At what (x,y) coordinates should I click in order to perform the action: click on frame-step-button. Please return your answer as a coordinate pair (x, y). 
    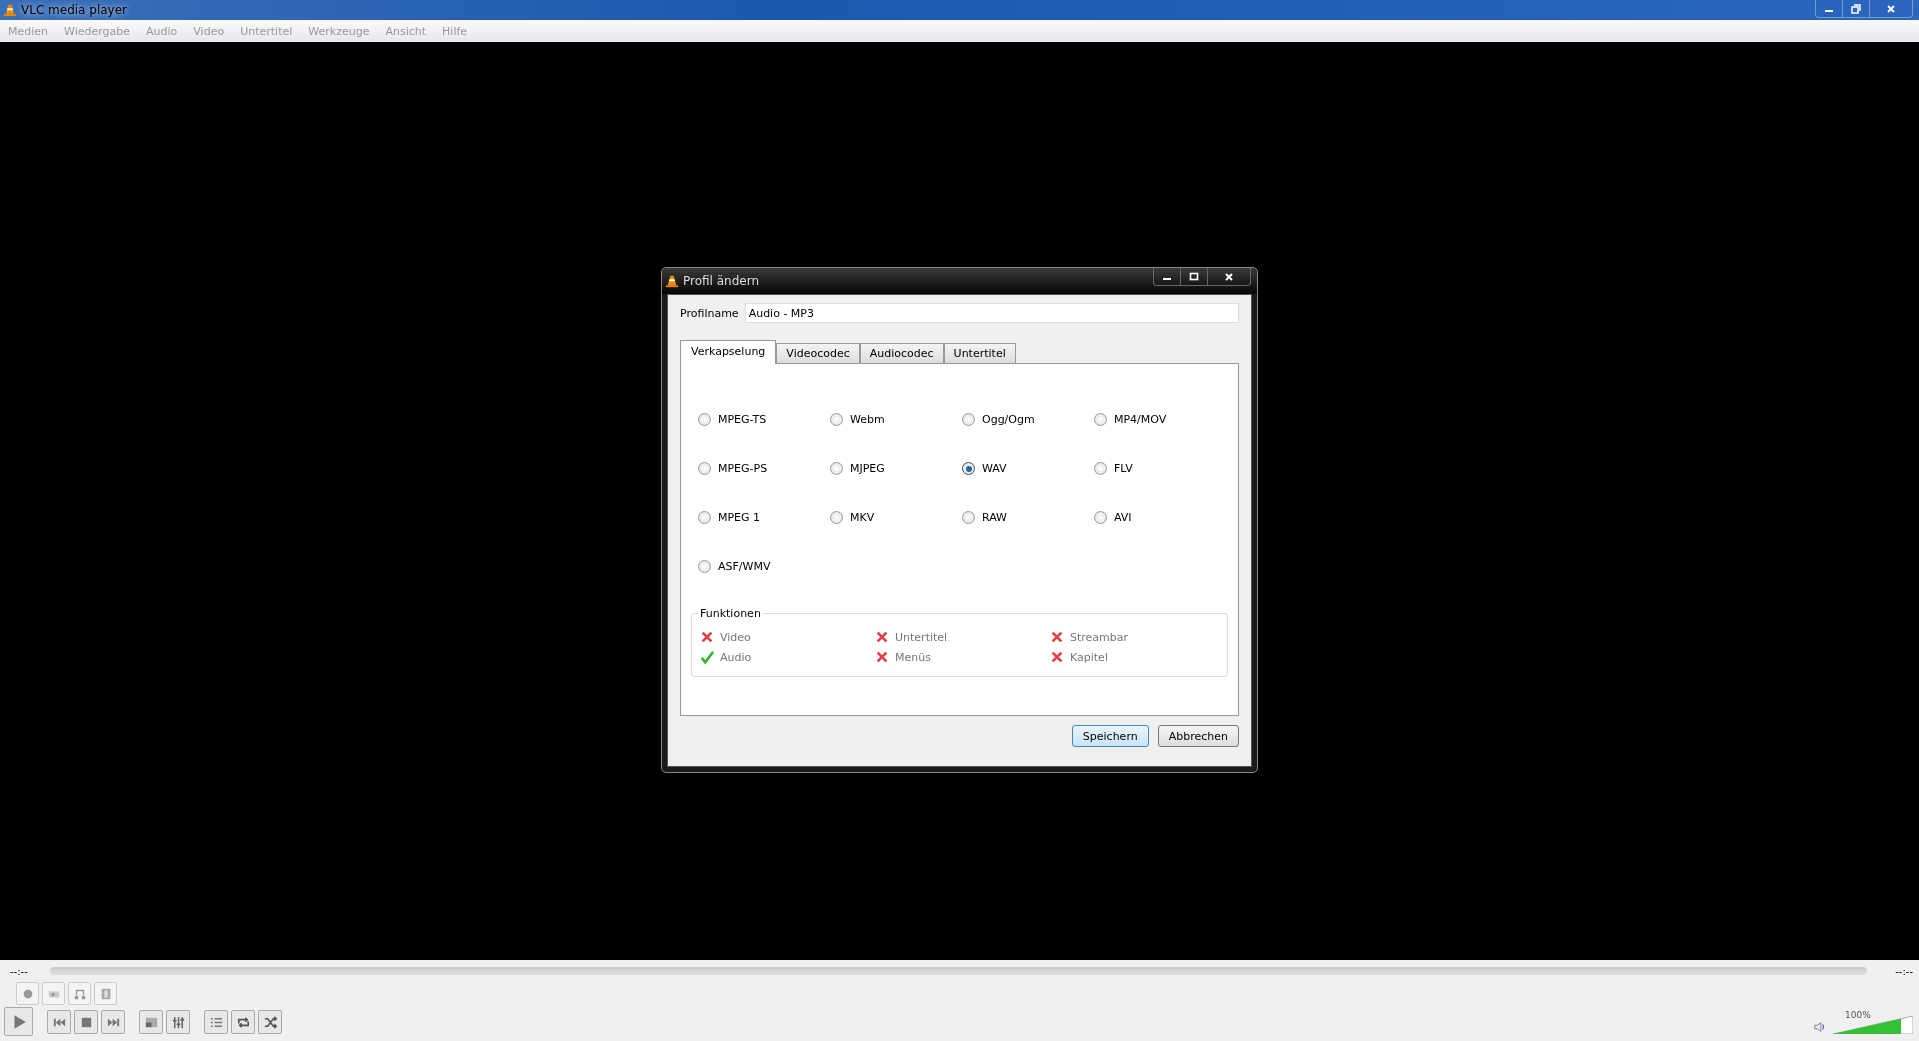
    Looking at the image, I should click on (105, 993).